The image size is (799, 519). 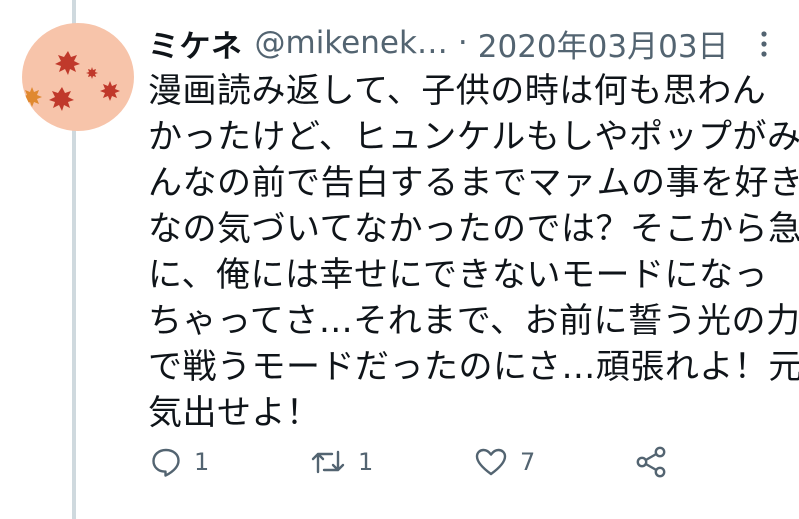 I want to click on heart-icon, so click(x=491, y=462).